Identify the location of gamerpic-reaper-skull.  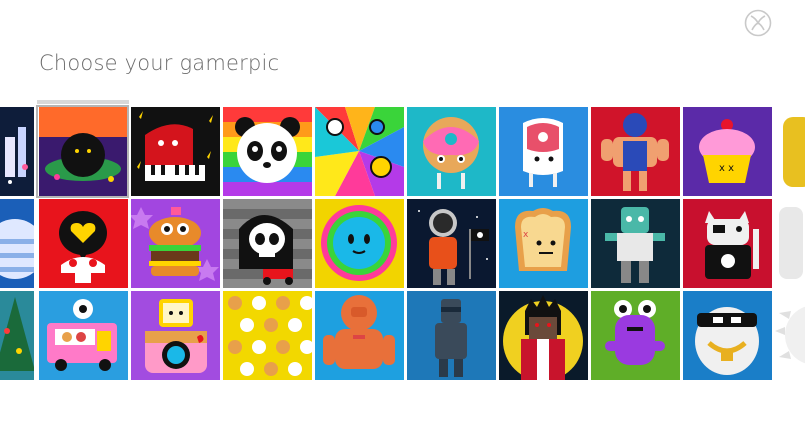
(267, 243).